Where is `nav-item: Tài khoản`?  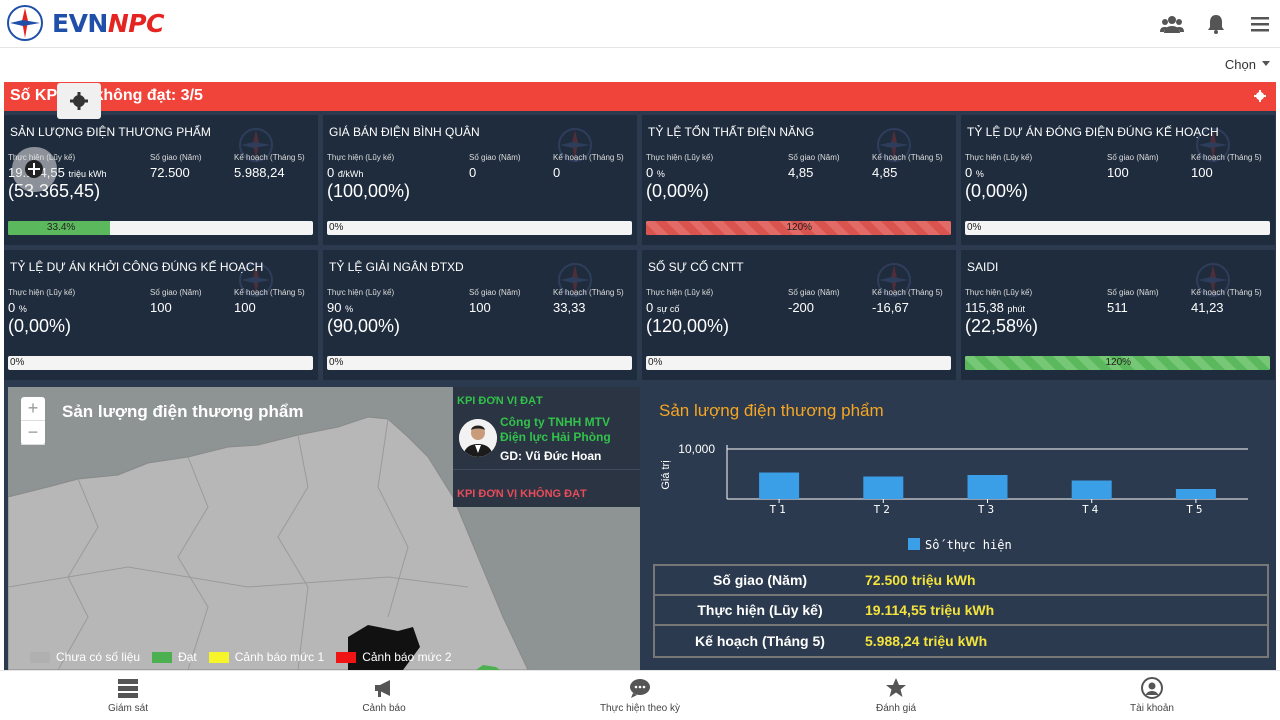
nav-item: Tài khoản is located at coordinates (1152, 695).